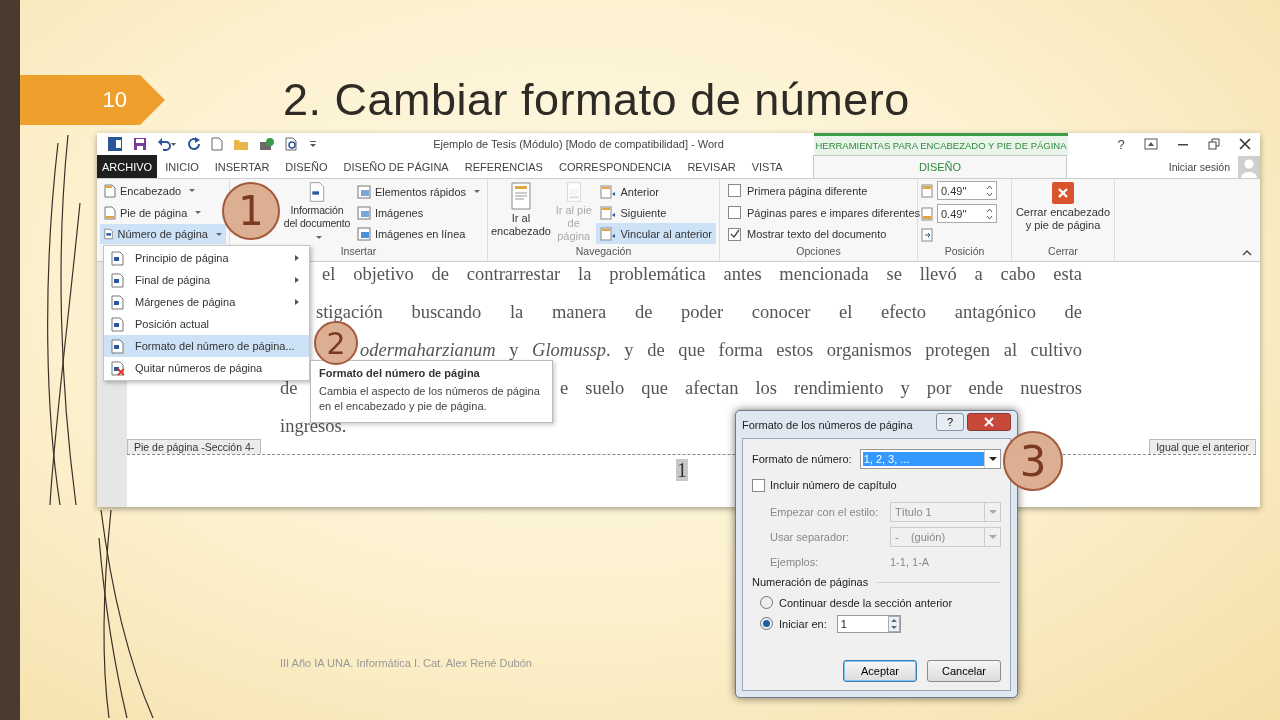  I want to click on field-label: Usar separador:, so click(810, 537).